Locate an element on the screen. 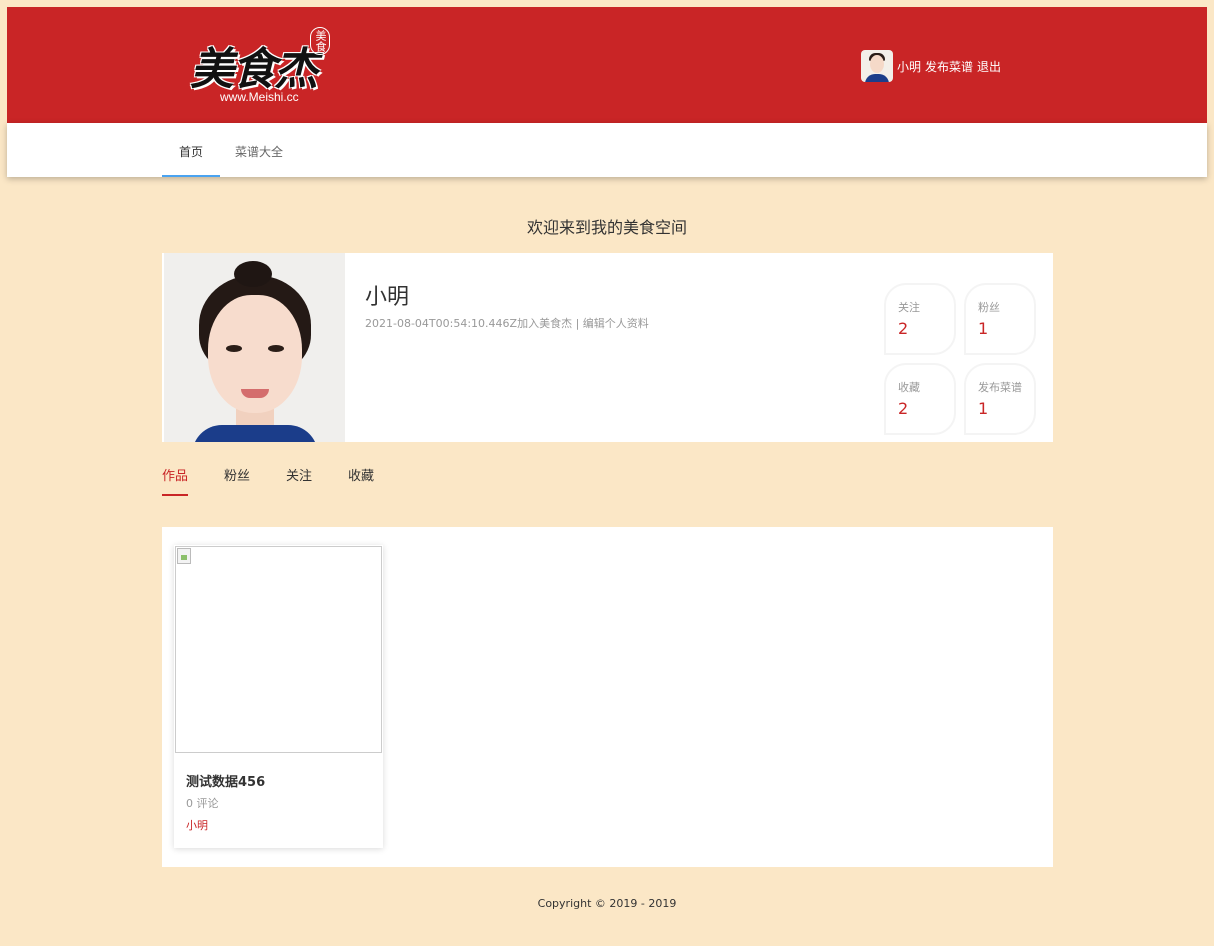  profile-photo is located at coordinates (254, 347).